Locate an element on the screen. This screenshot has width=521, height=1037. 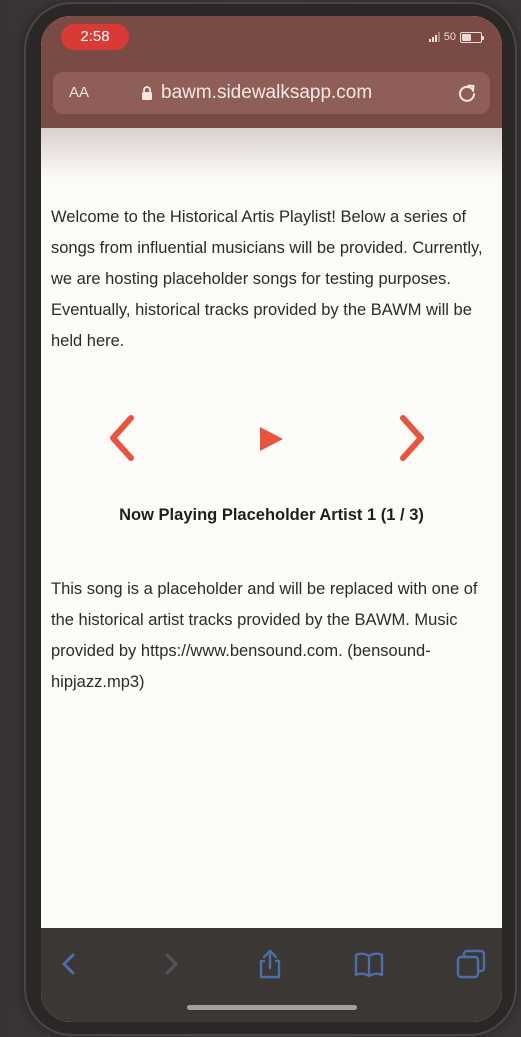
battery-fill is located at coordinates (466, 37).